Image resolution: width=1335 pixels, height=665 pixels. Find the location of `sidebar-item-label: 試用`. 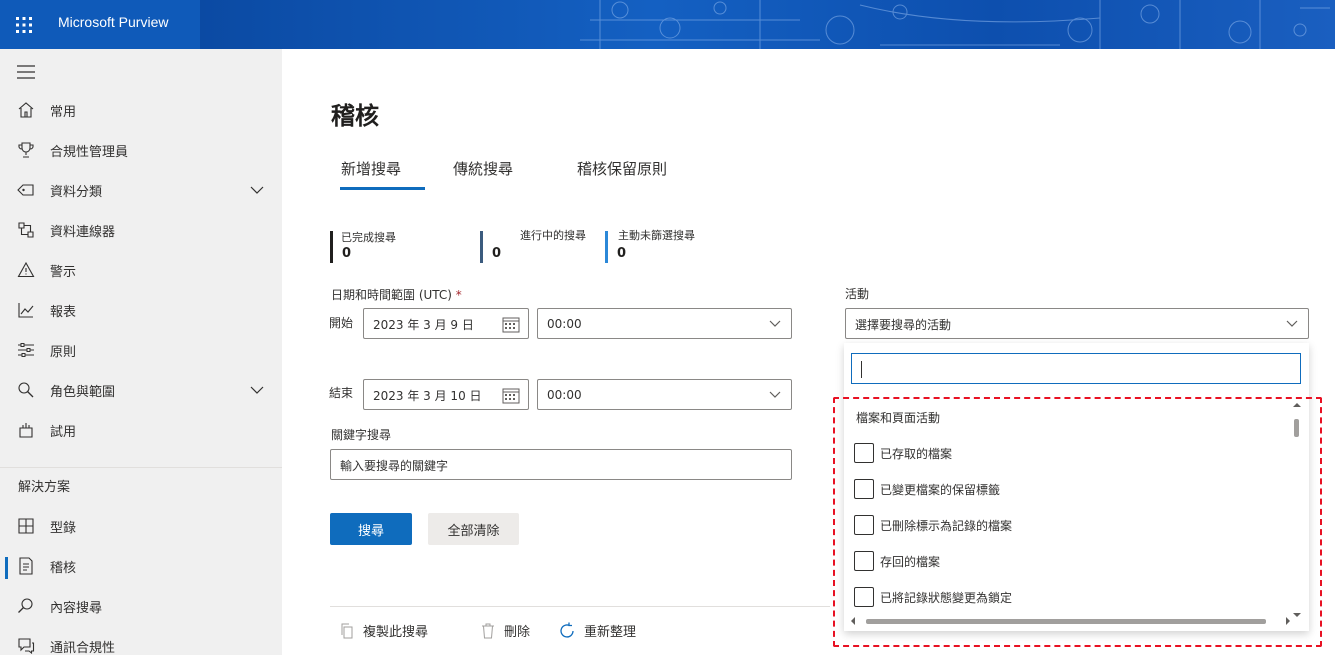

sidebar-item-label: 試用 is located at coordinates (63, 432).